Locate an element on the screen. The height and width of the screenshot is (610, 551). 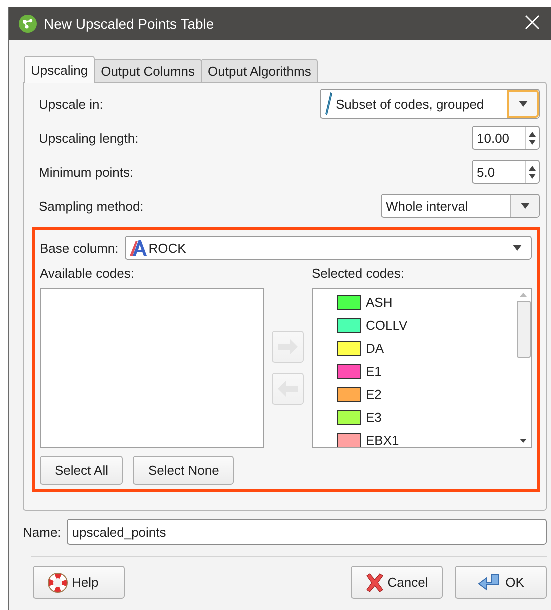
code-name: COLLV is located at coordinates (387, 325).